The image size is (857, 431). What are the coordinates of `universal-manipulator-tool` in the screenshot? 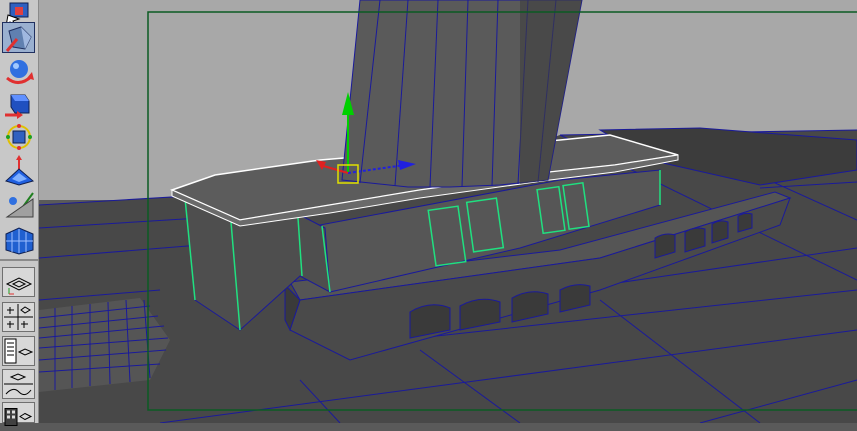 It's located at (18, 170).